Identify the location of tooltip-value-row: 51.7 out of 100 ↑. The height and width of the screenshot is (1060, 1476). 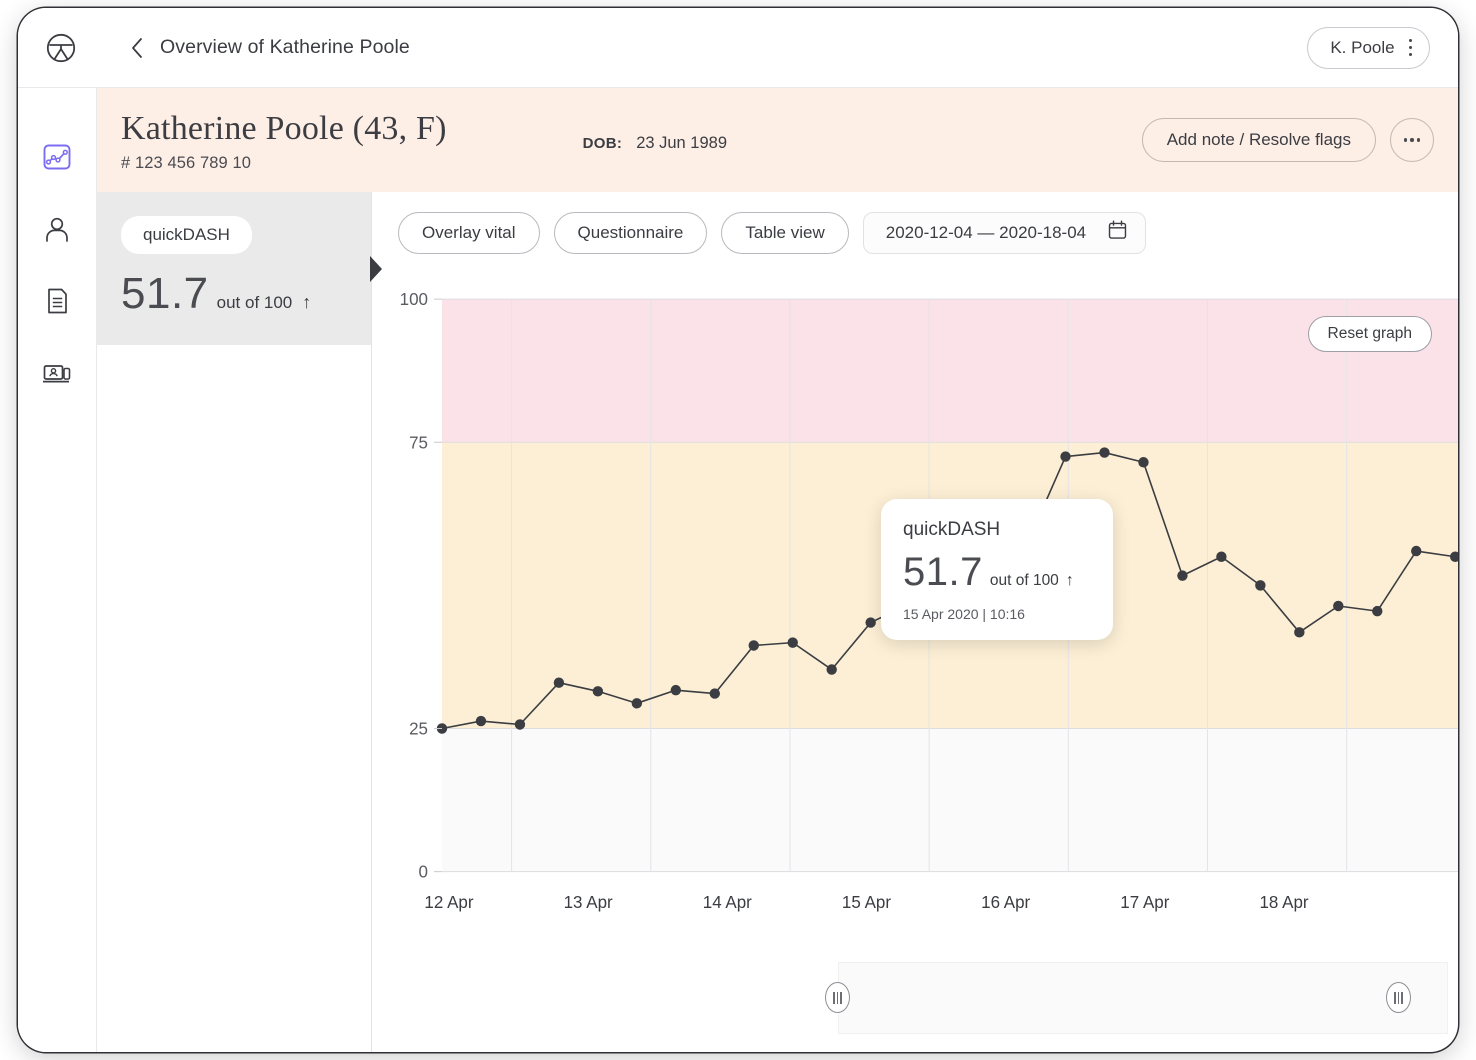
(997, 572).